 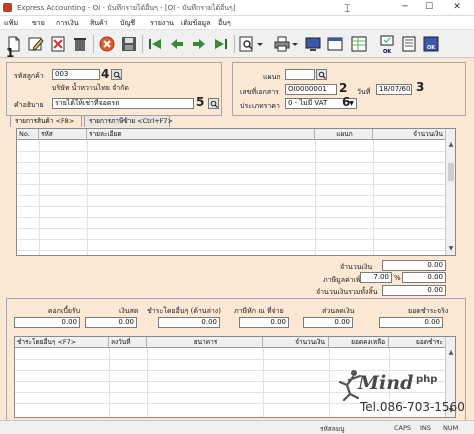 I want to click on save-icon, so click(x=129, y=44).